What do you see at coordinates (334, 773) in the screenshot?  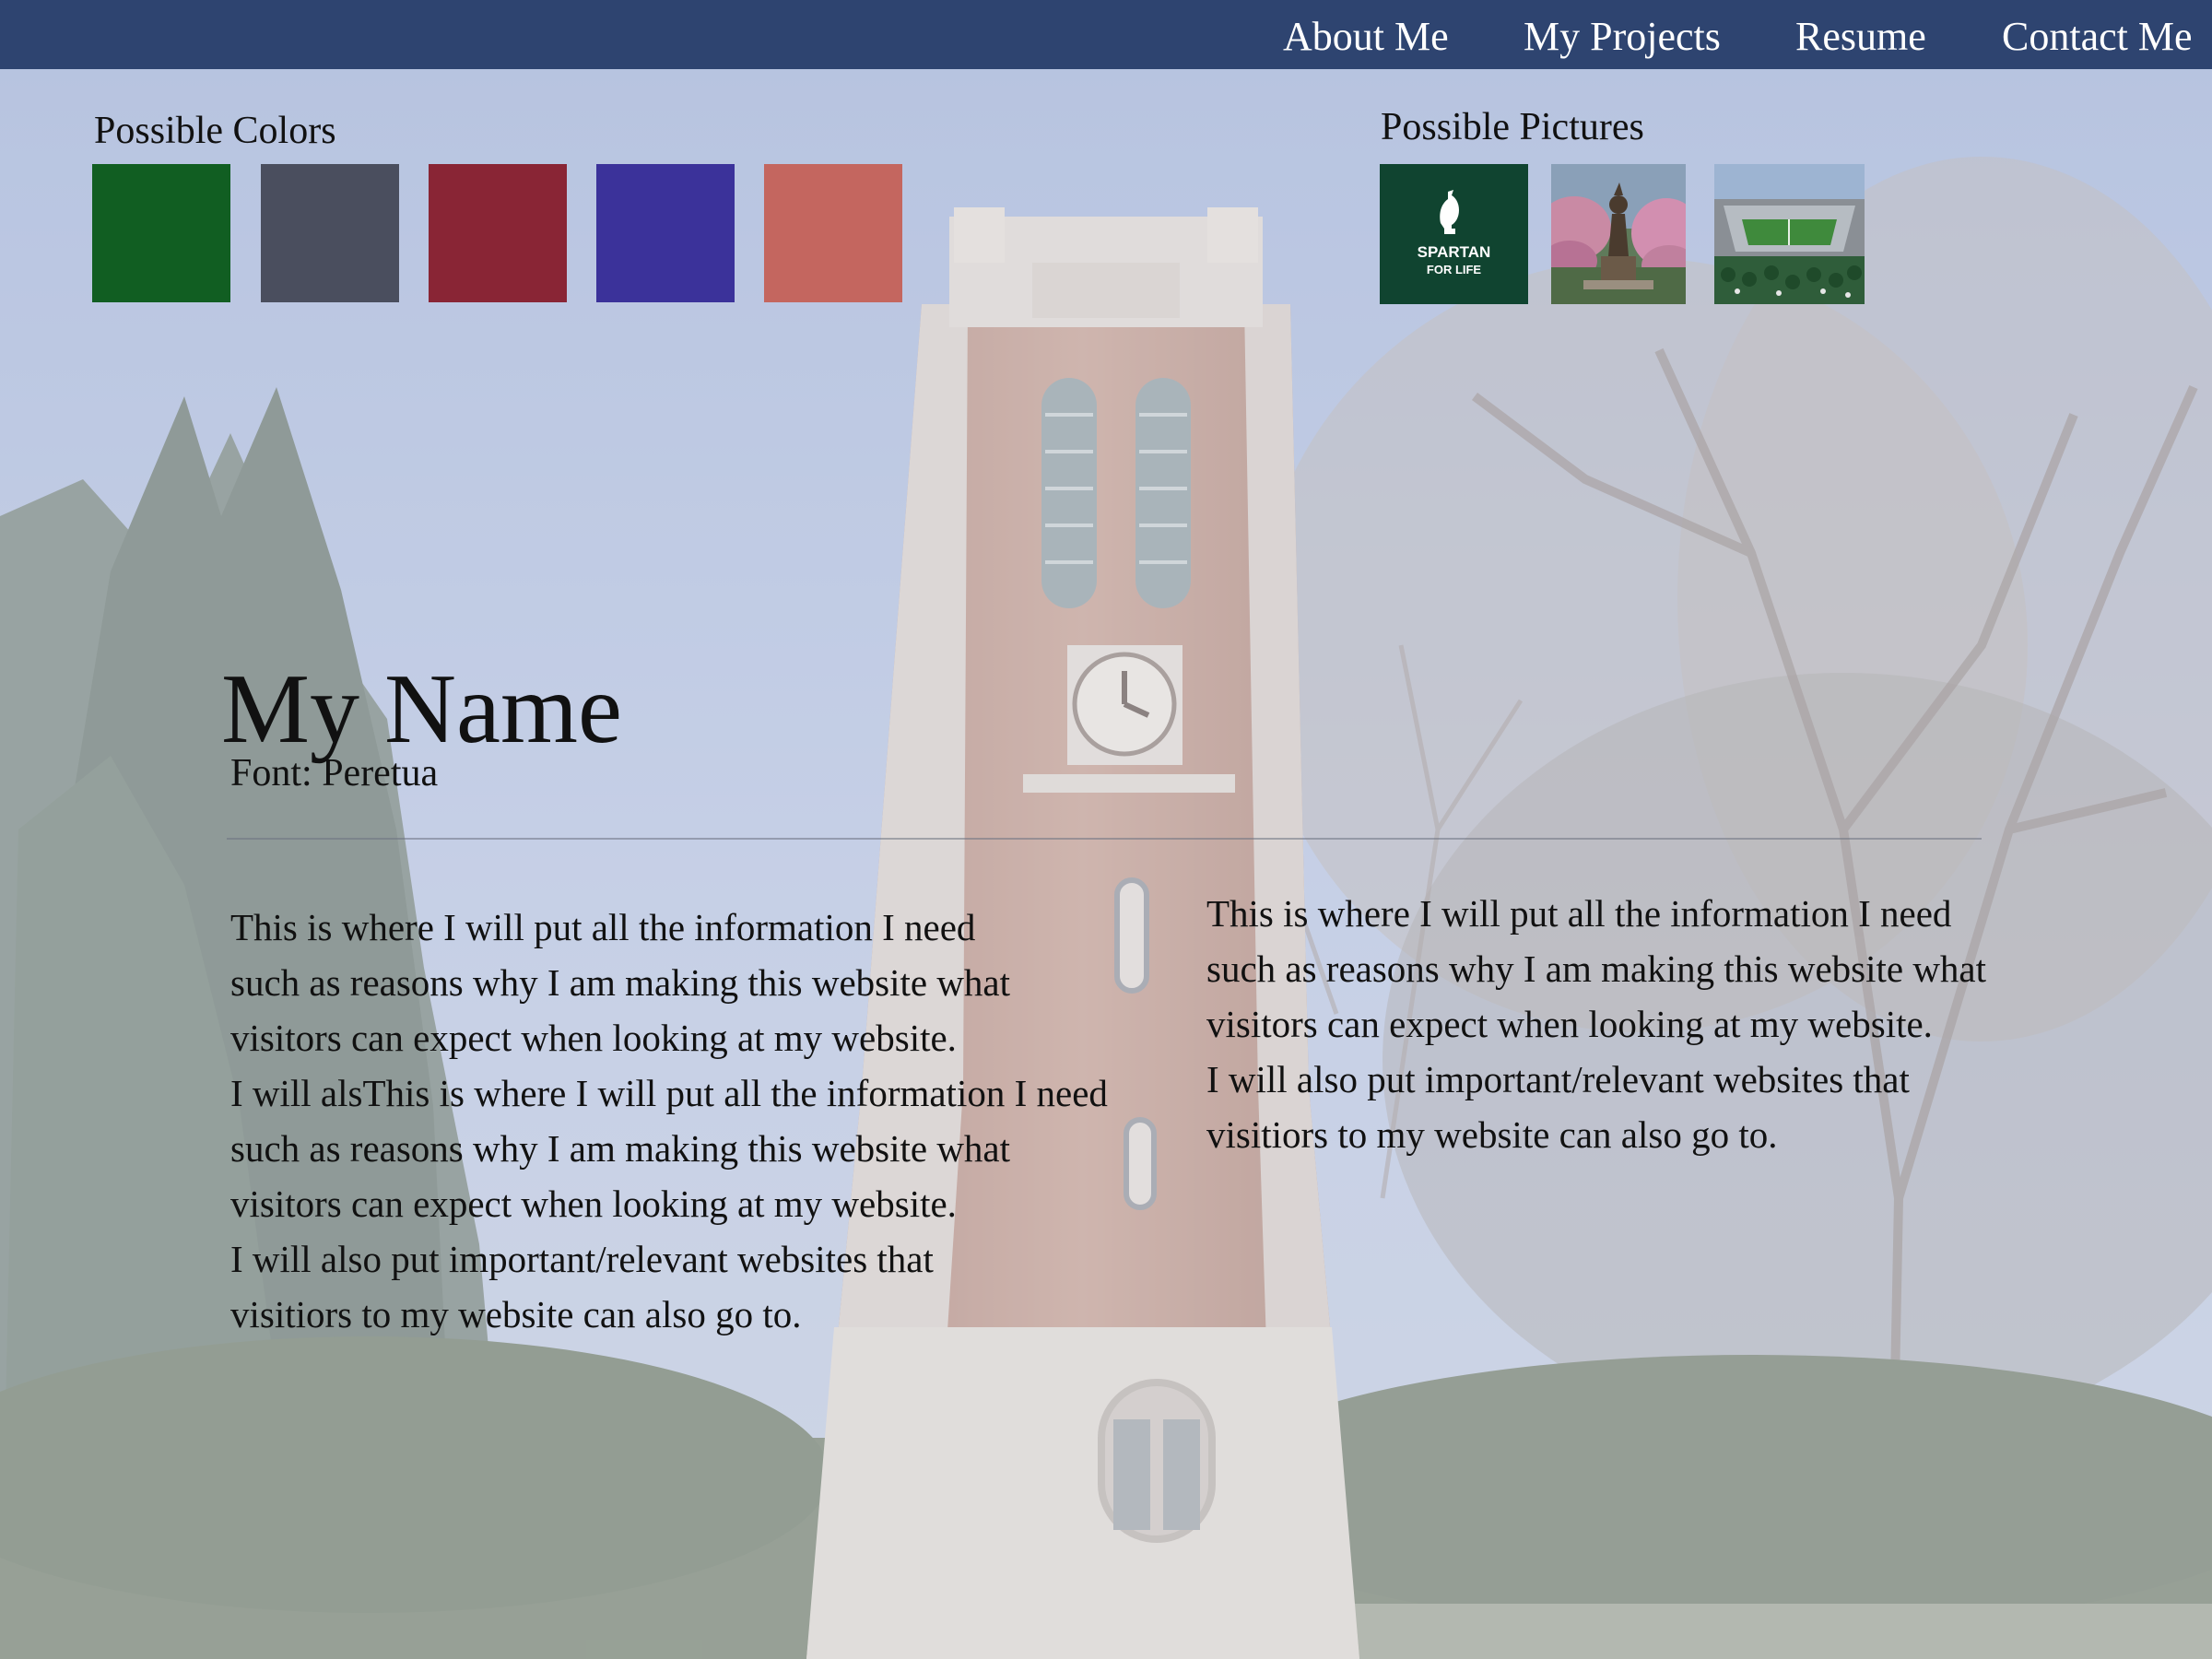 I see `font-note: Font: Peretua` at bounding box center [334, 773].